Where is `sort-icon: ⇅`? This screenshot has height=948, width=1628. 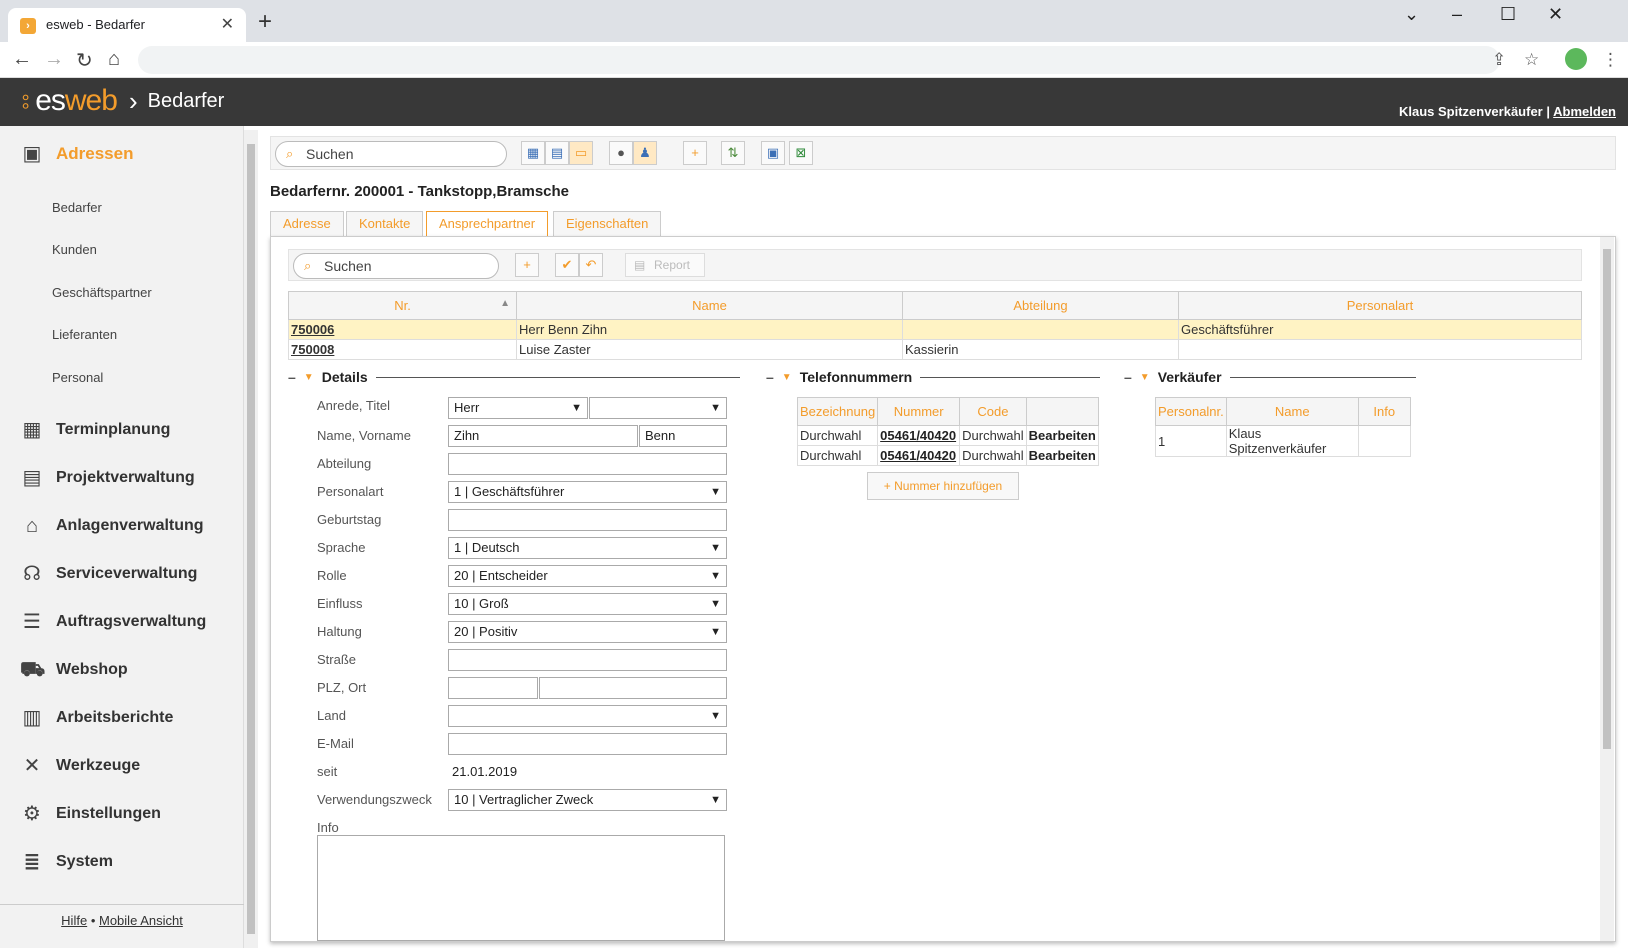 sort-icon: ⇅ is located at coordinates (733, 153).